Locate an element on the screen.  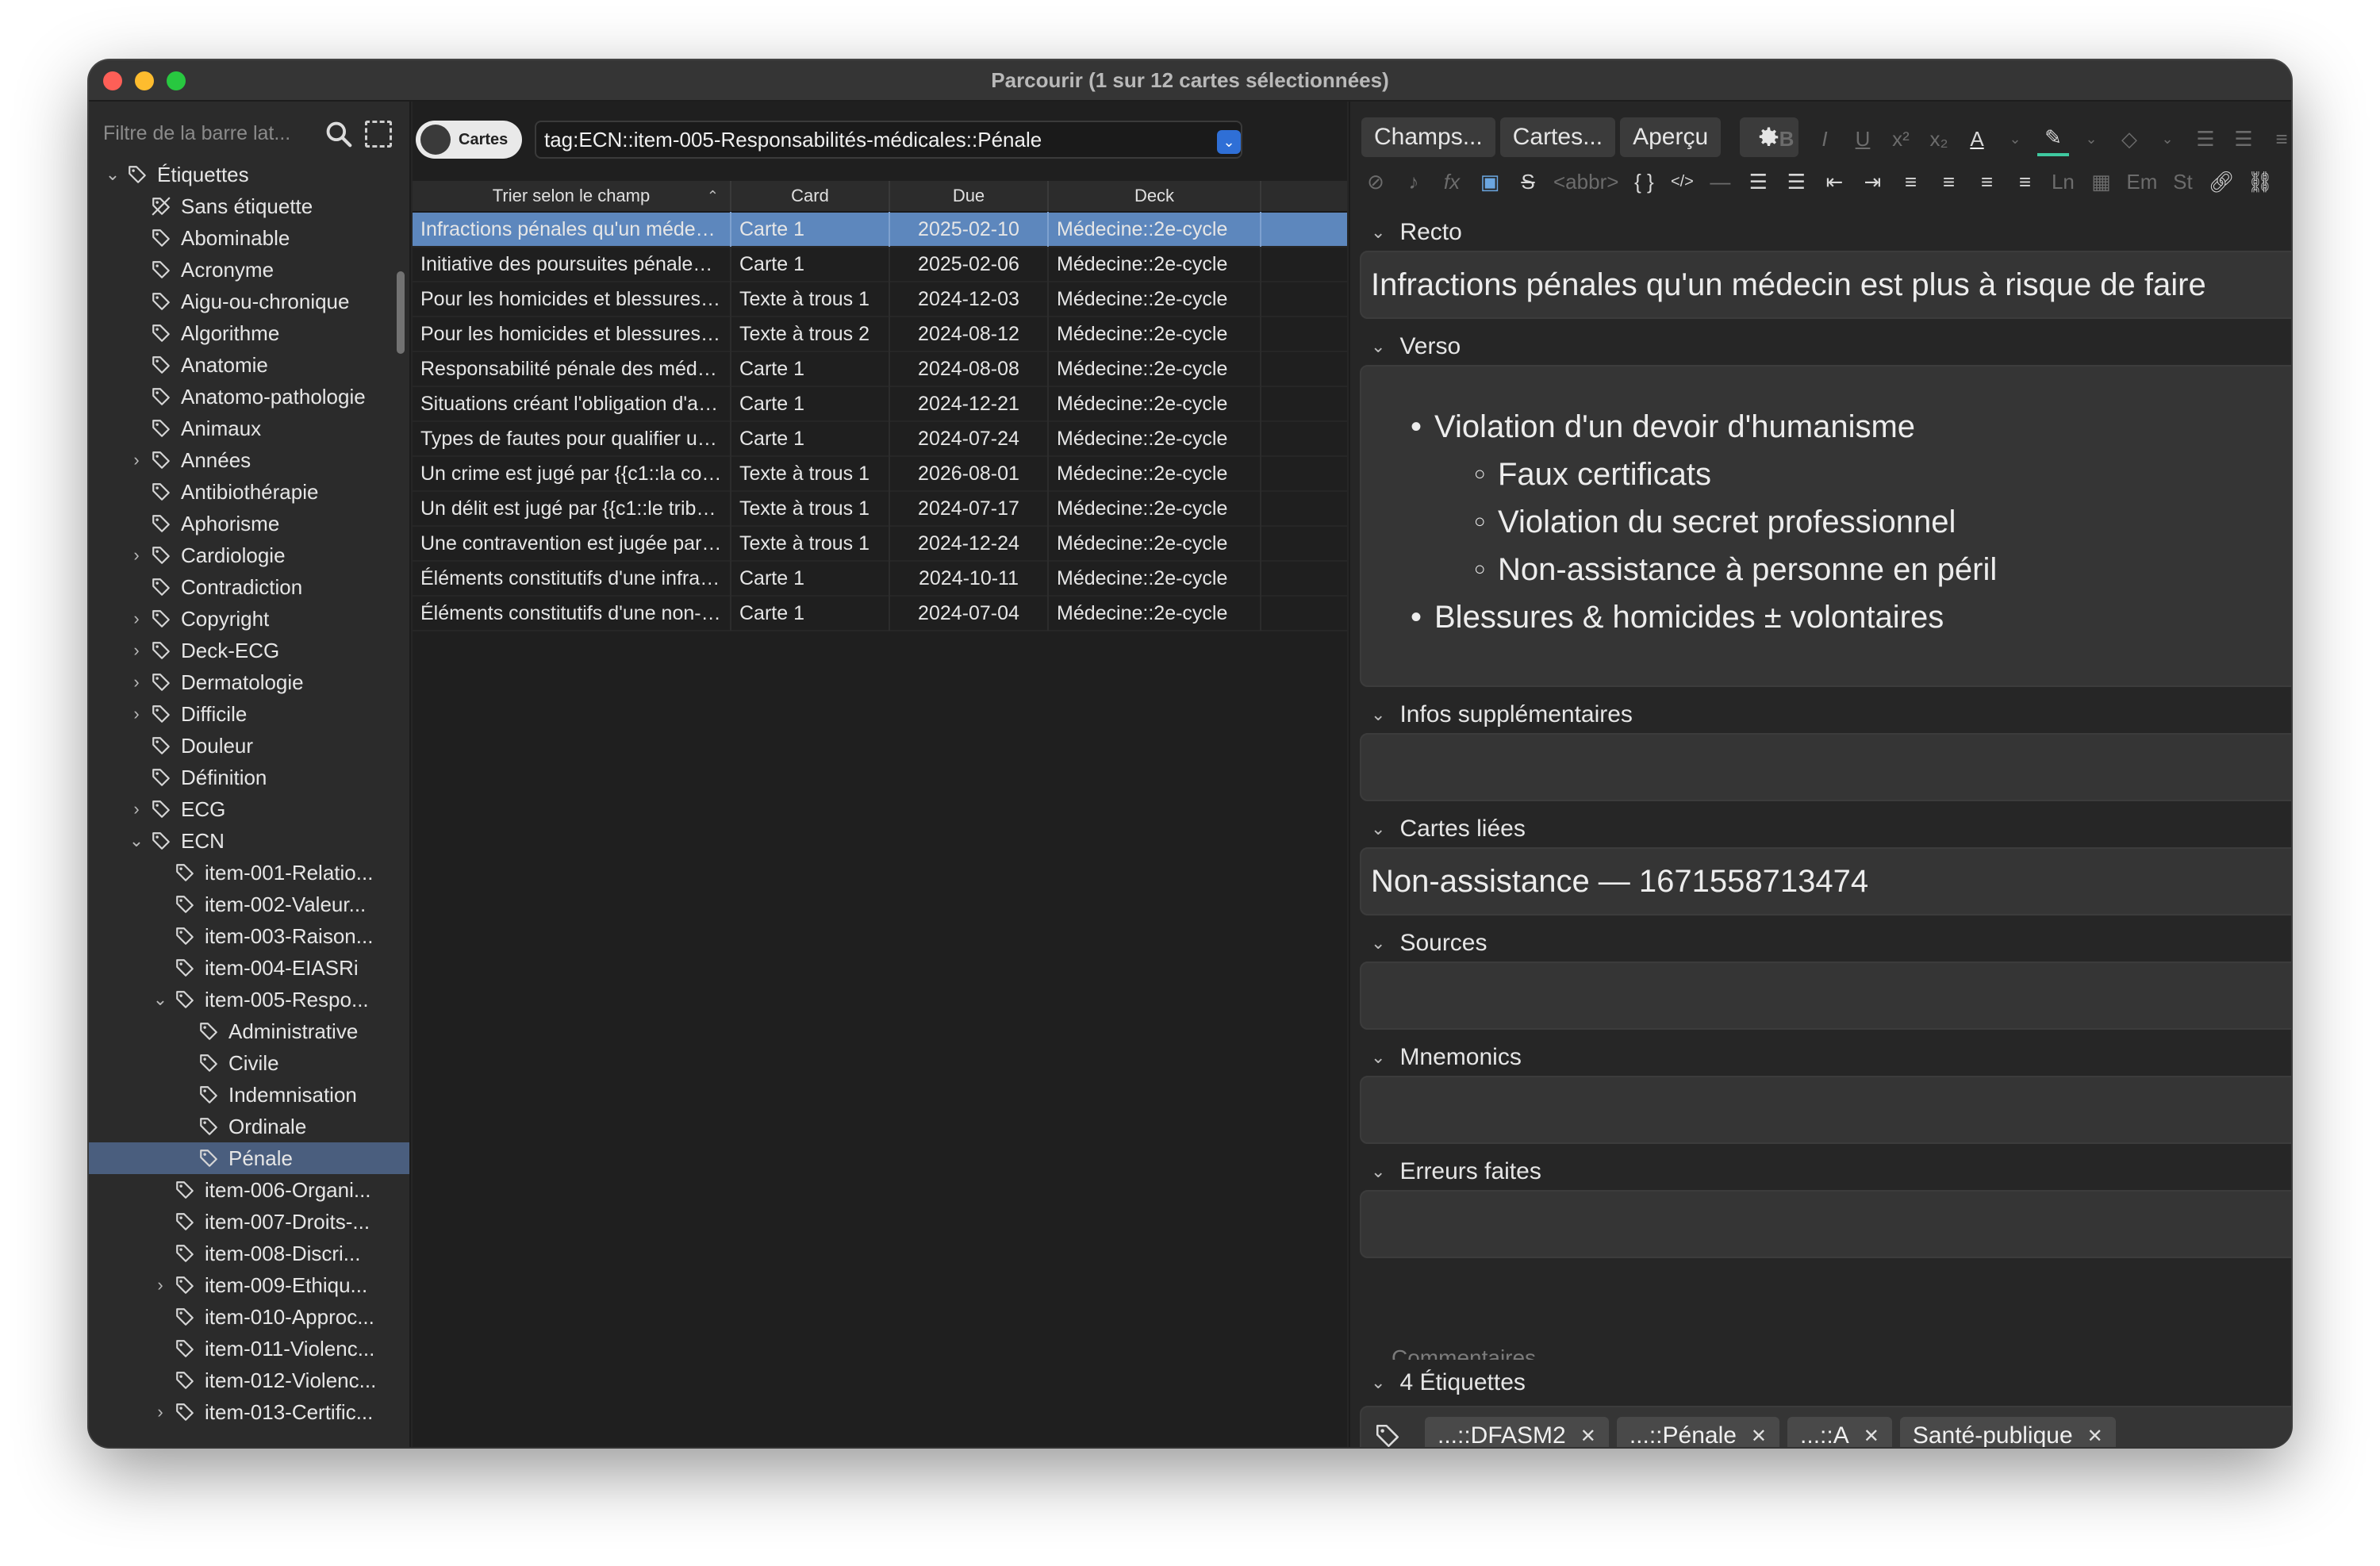
sidebar-item: Acronyme is located at coordinates (249, 270).